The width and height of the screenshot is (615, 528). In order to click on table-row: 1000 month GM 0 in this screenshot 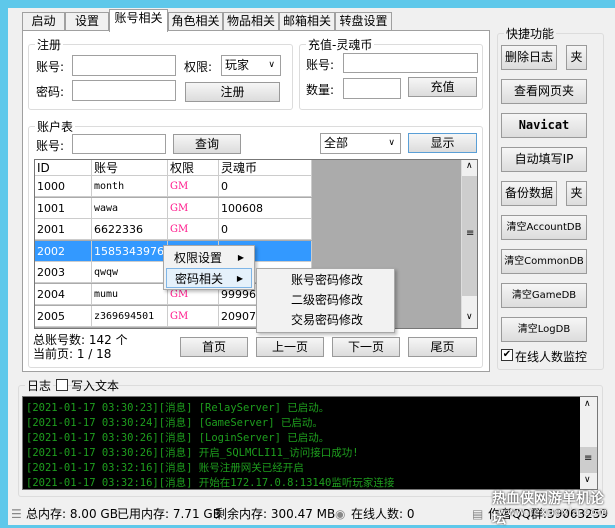, I will do `click(173, 186)`.